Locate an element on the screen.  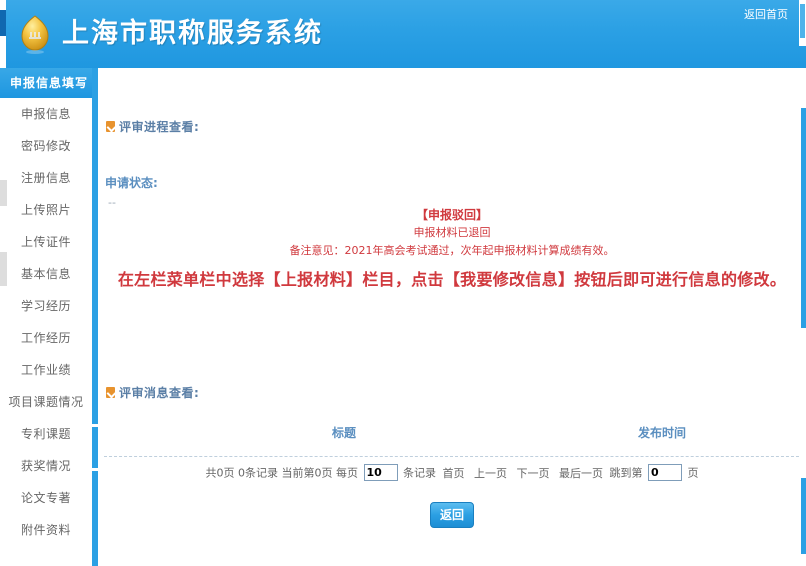
pager-per-page-suffix: 条记录 is located at coordinates (419, 473).